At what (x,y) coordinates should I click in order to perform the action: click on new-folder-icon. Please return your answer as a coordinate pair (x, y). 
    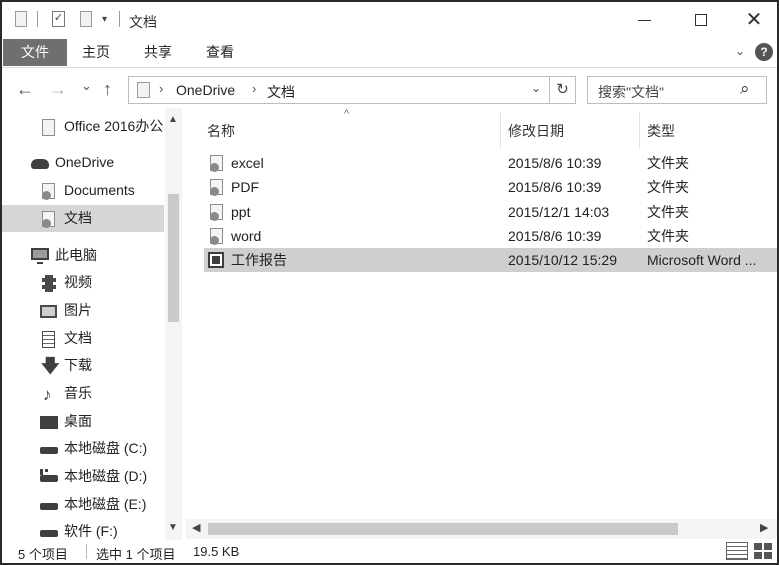
    Looking at the image, I should click on (86, 19).